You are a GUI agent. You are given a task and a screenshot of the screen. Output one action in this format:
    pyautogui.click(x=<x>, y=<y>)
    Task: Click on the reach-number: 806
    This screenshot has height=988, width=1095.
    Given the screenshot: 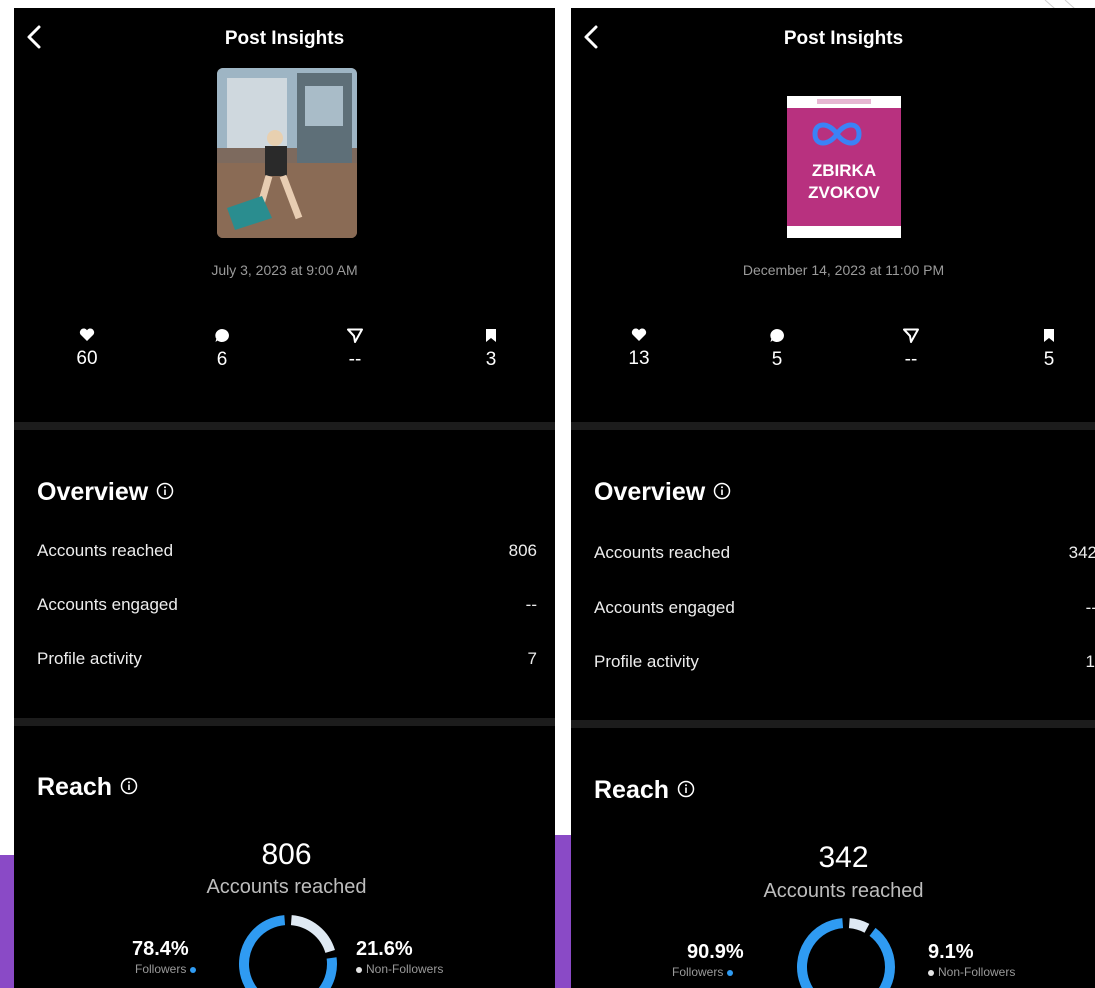 What is the action you would take?
    pyautogui.click(x=286, y=854)
    